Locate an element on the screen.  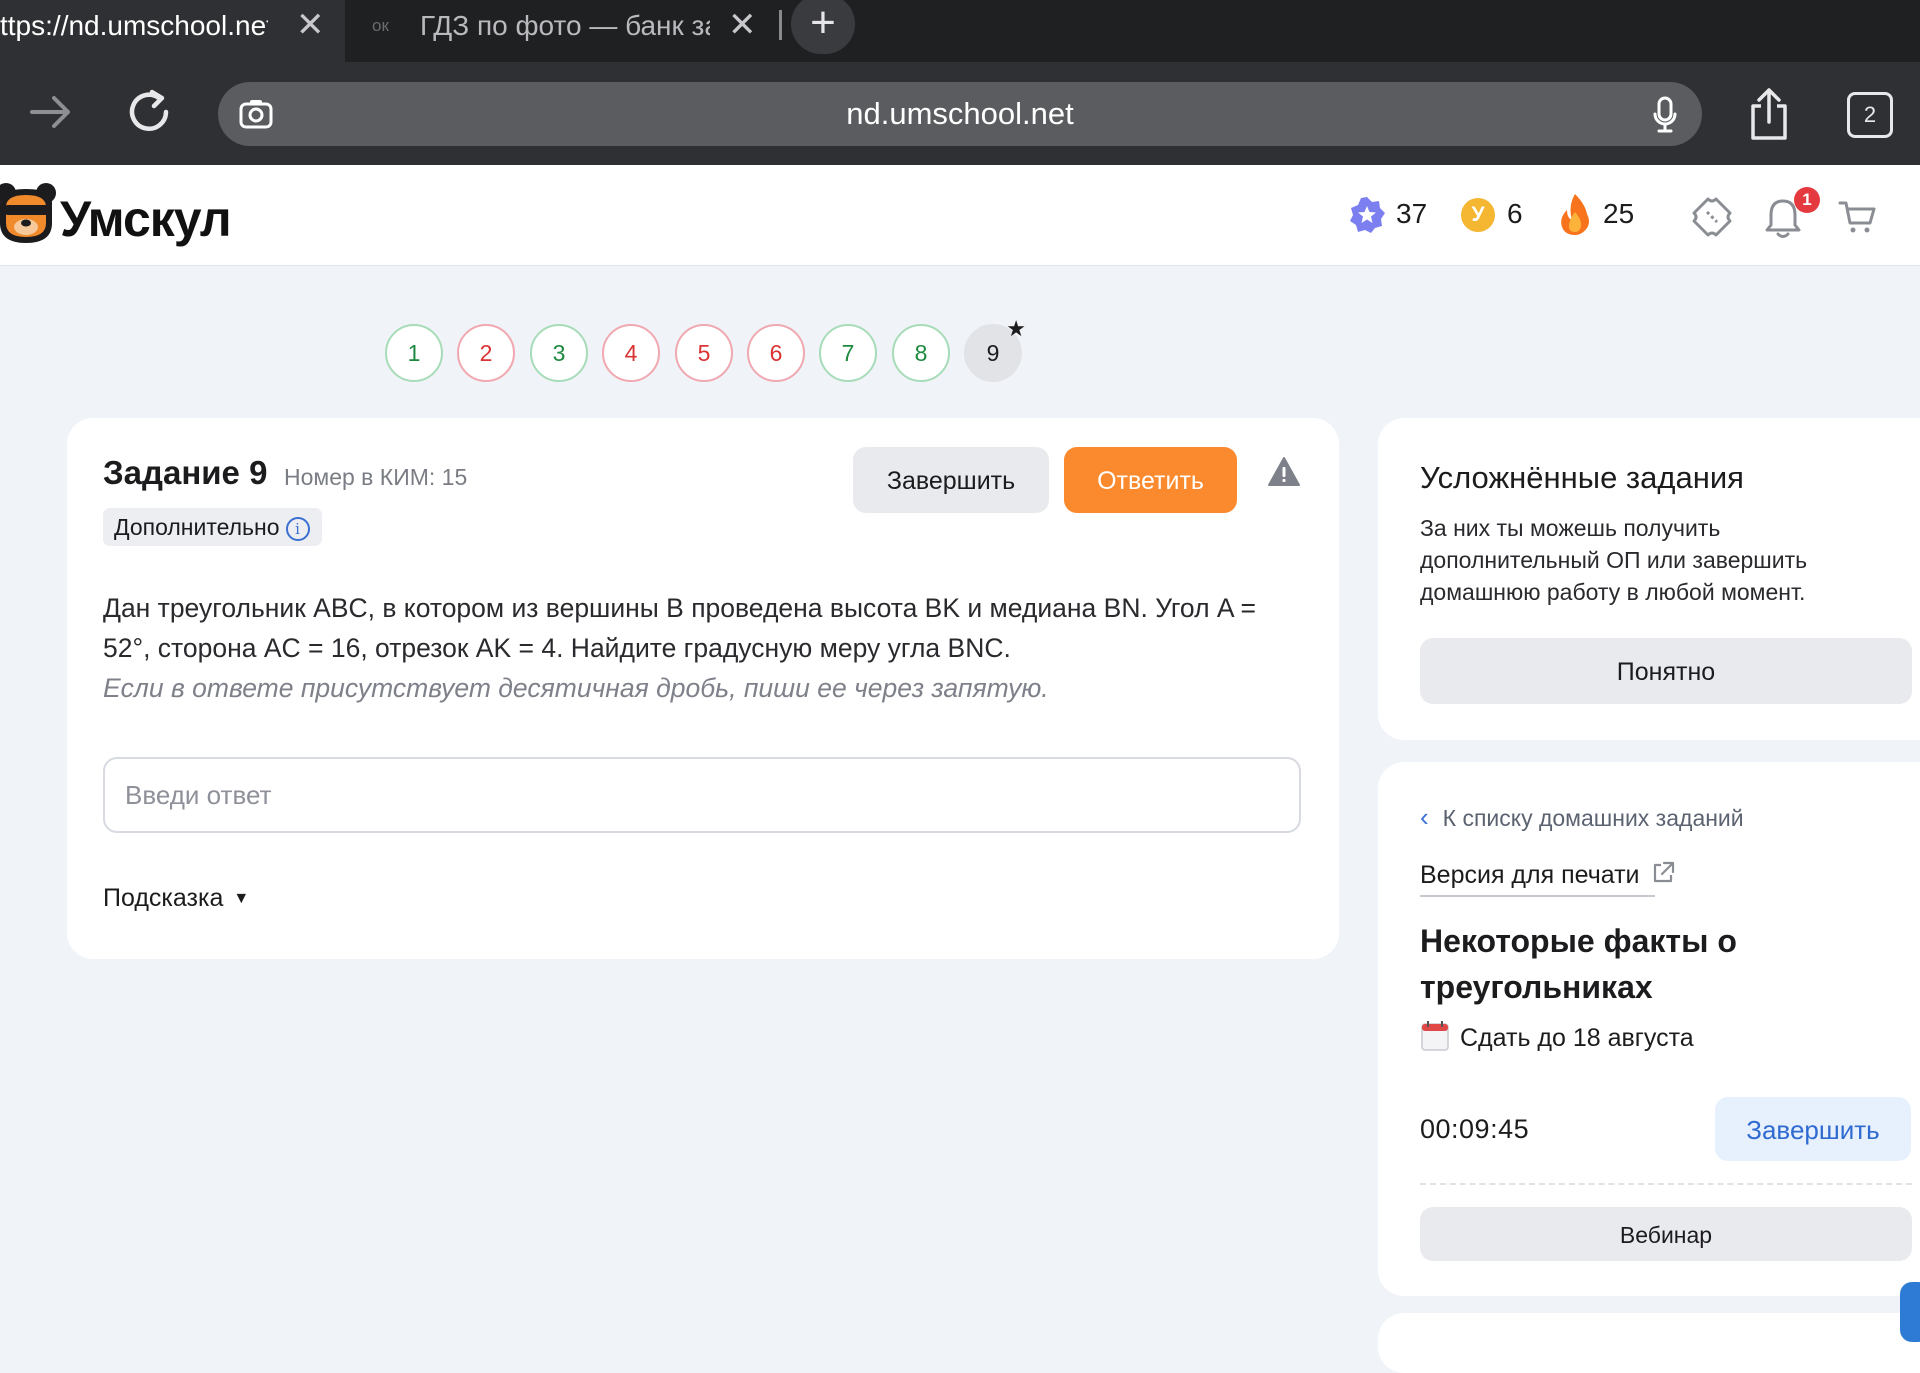
browser-tab-active: ttps://nd.umschool.net/ ✕ is located at coordinates (172, 31).